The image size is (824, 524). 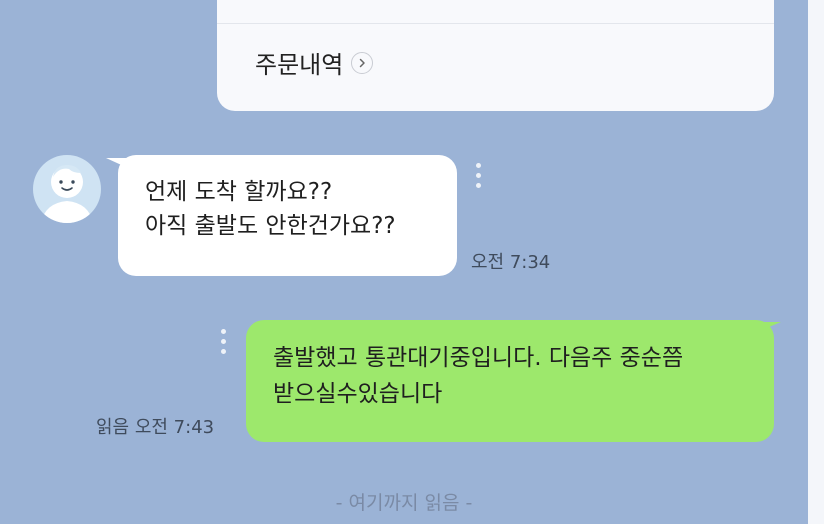 I want to click on incoming-message-bubble: 언제 도착 할까요?? 아직 출발도 안한건가요??, so click(x=287, y=215).